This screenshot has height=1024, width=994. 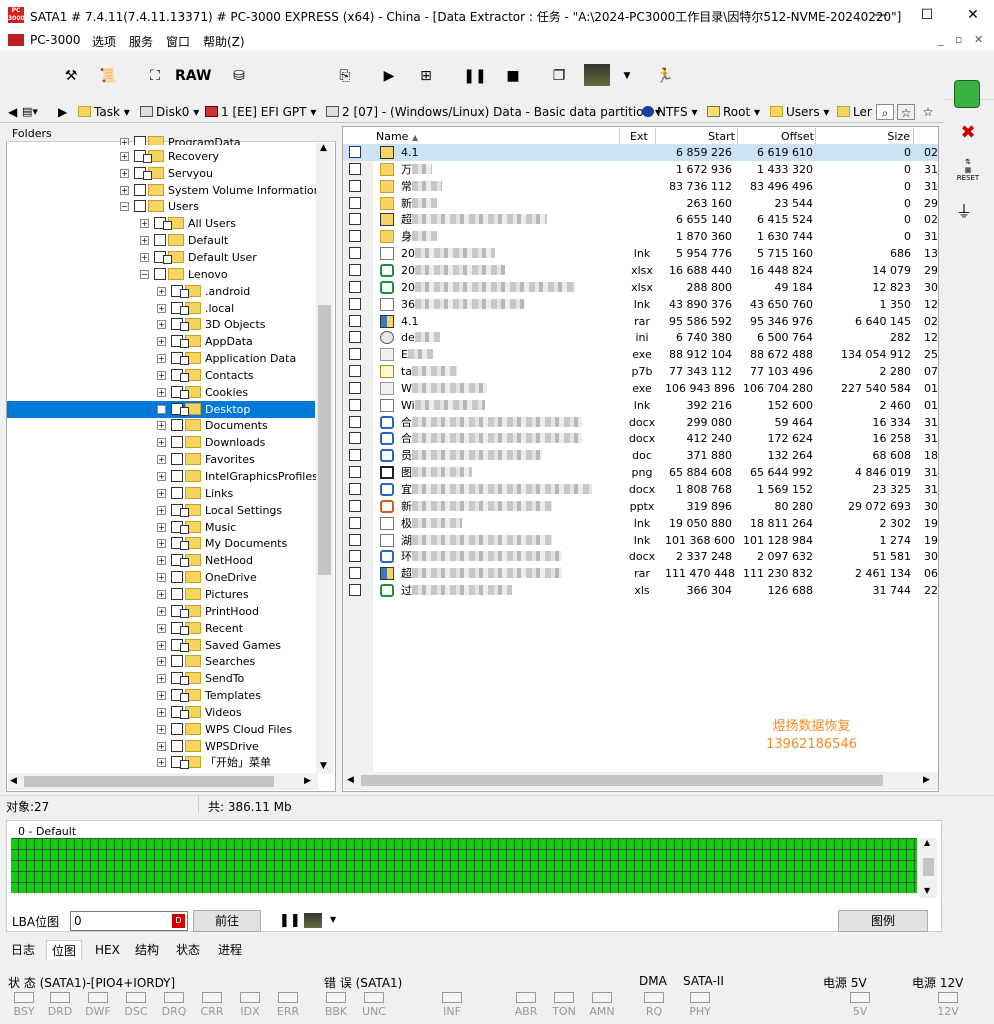 I want to click on map-vertical-scrollbar: ▲ ▼, so click(x=928, y=868).